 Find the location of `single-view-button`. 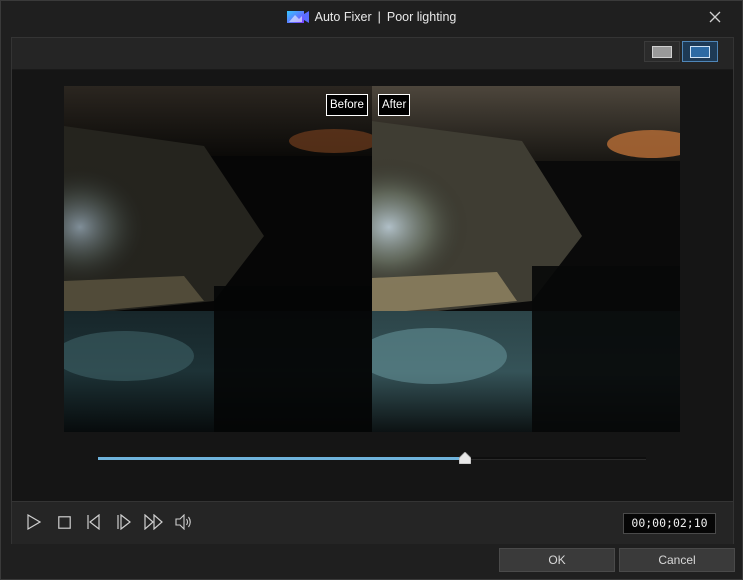

single-view-button is located at coordinates (662, 51).